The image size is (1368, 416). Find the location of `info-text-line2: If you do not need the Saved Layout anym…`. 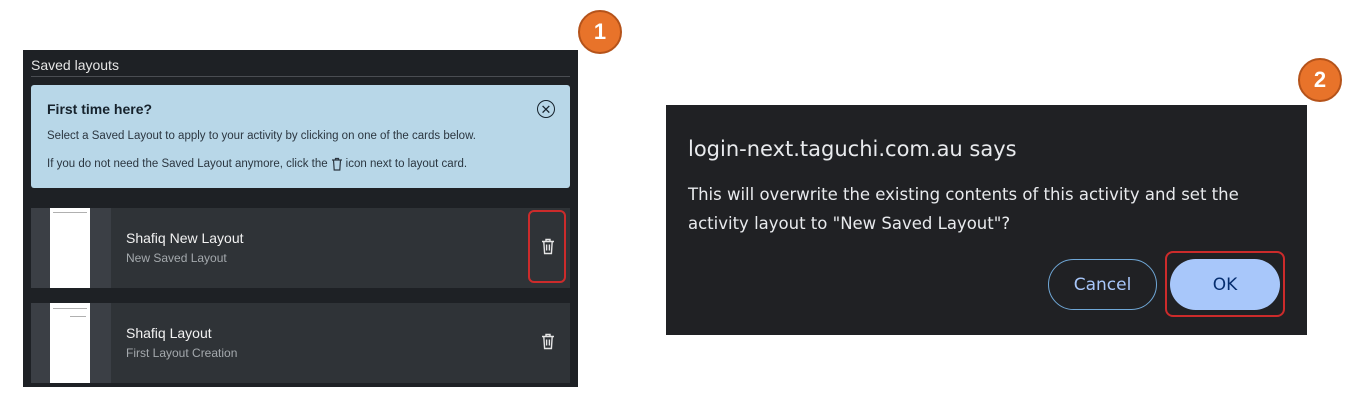

info-text-line2: If you do not need the Saved Layout anym… is located at coordinates (257, 164).